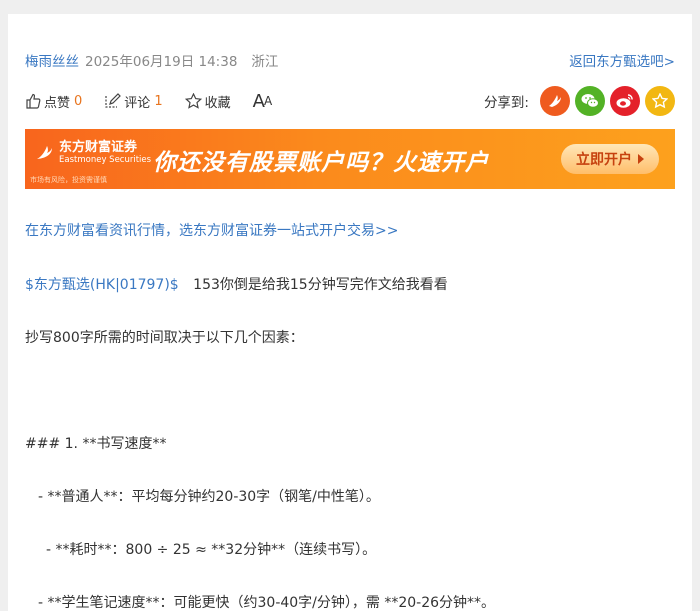 Image resolution: width=700 pixels, height=611 pixels. I want to click on comment-button: 评论 1, so click(133, 101).